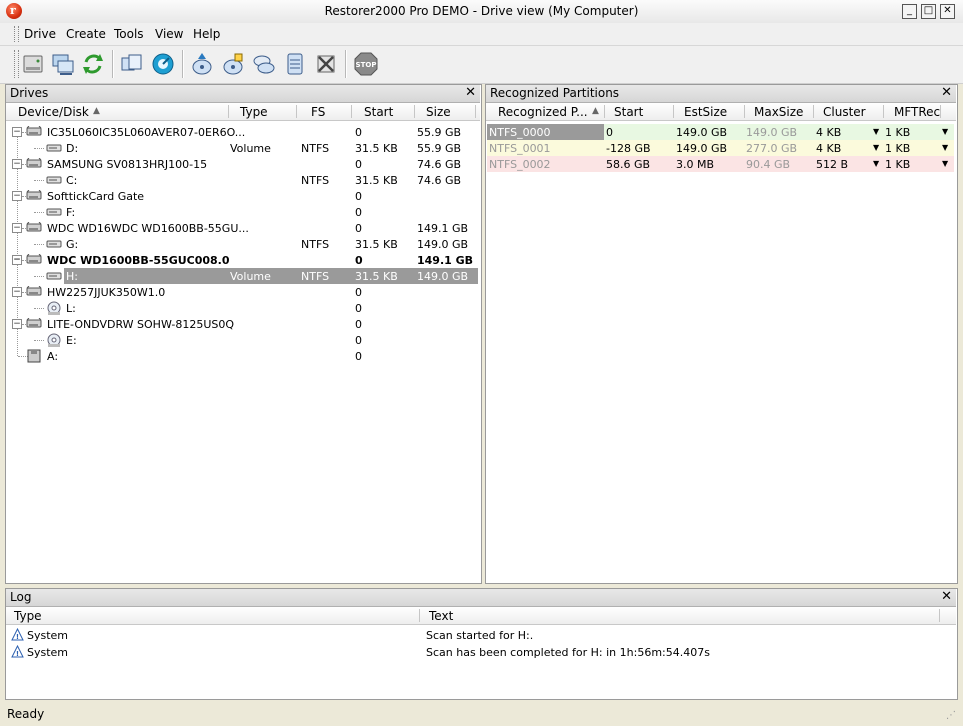 The height and width of the screenshot is (726, 963). What do you see at coordinates (93, 64) in the screenshot?
I see `refresh-icon` at bounding box center [93, 64].